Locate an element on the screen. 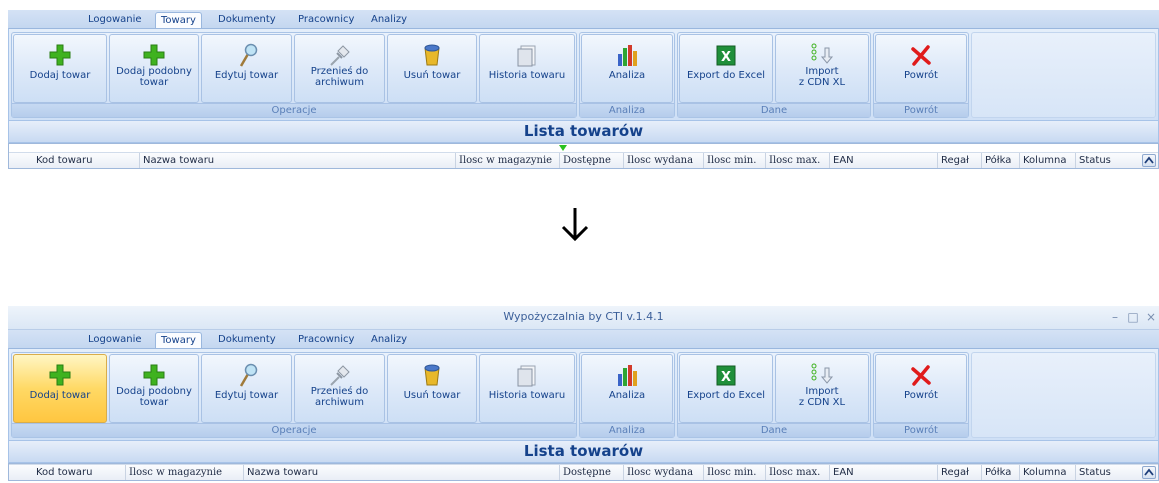 This screenshot has height=483, width=1159. close-x-icon is located at coordinates (921, 375).